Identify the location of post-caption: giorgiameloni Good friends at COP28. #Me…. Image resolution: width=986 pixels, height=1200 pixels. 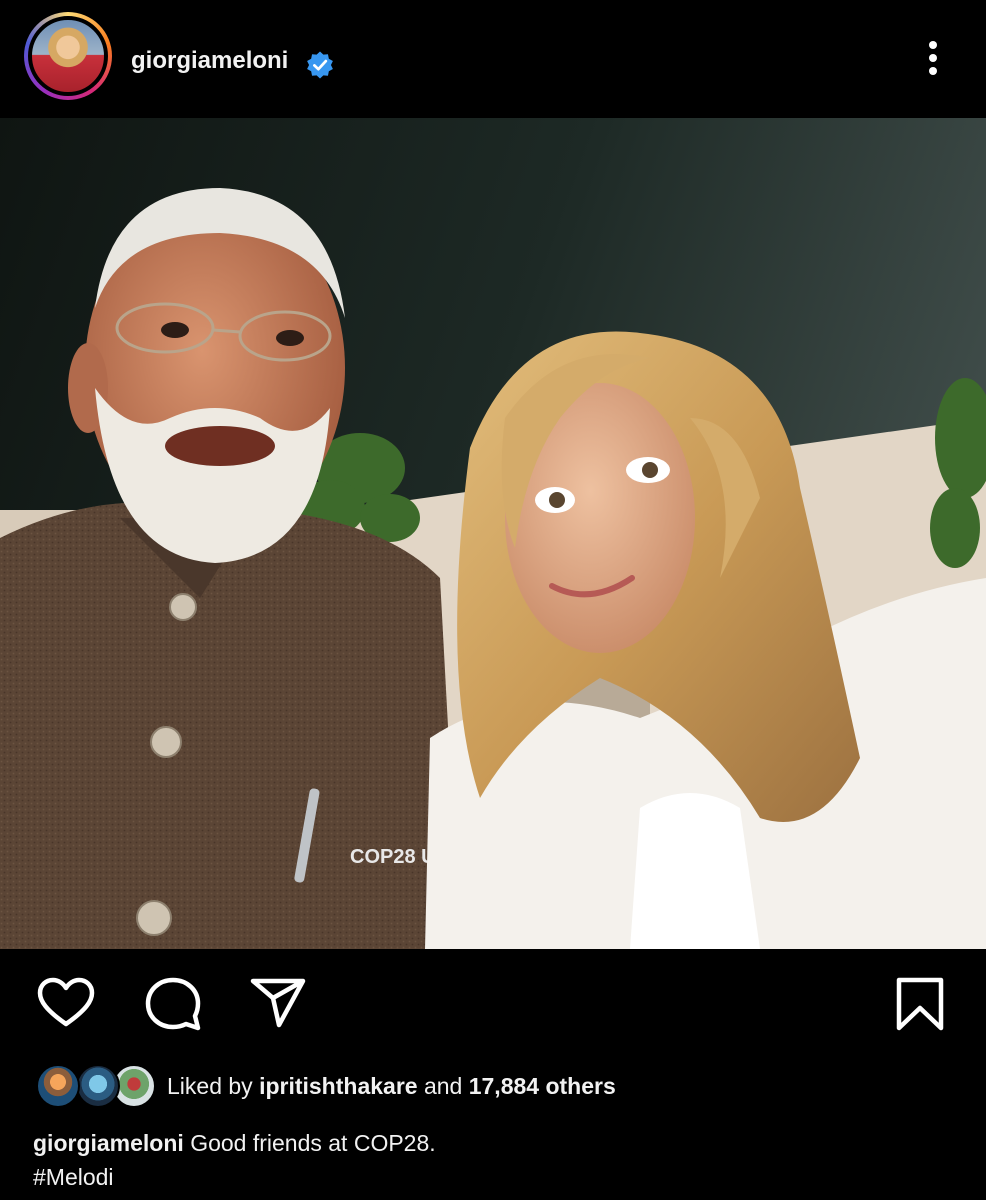
(234, 1160).